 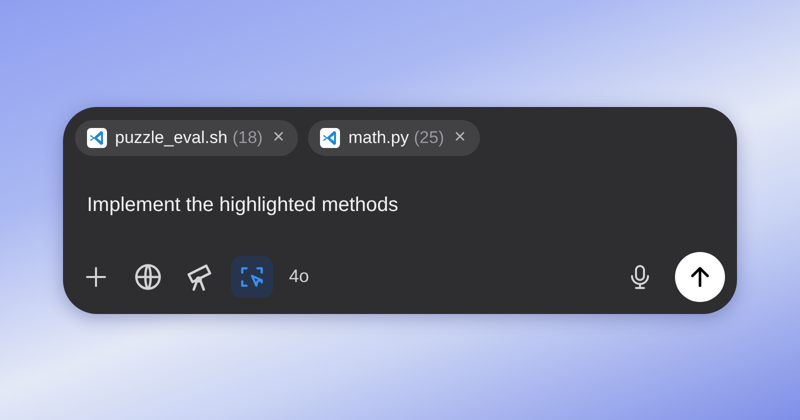 What do you see at coordinates (429, 138) in the screenshot?
I see `line-count: (25)` at bounding box center [429, 138].